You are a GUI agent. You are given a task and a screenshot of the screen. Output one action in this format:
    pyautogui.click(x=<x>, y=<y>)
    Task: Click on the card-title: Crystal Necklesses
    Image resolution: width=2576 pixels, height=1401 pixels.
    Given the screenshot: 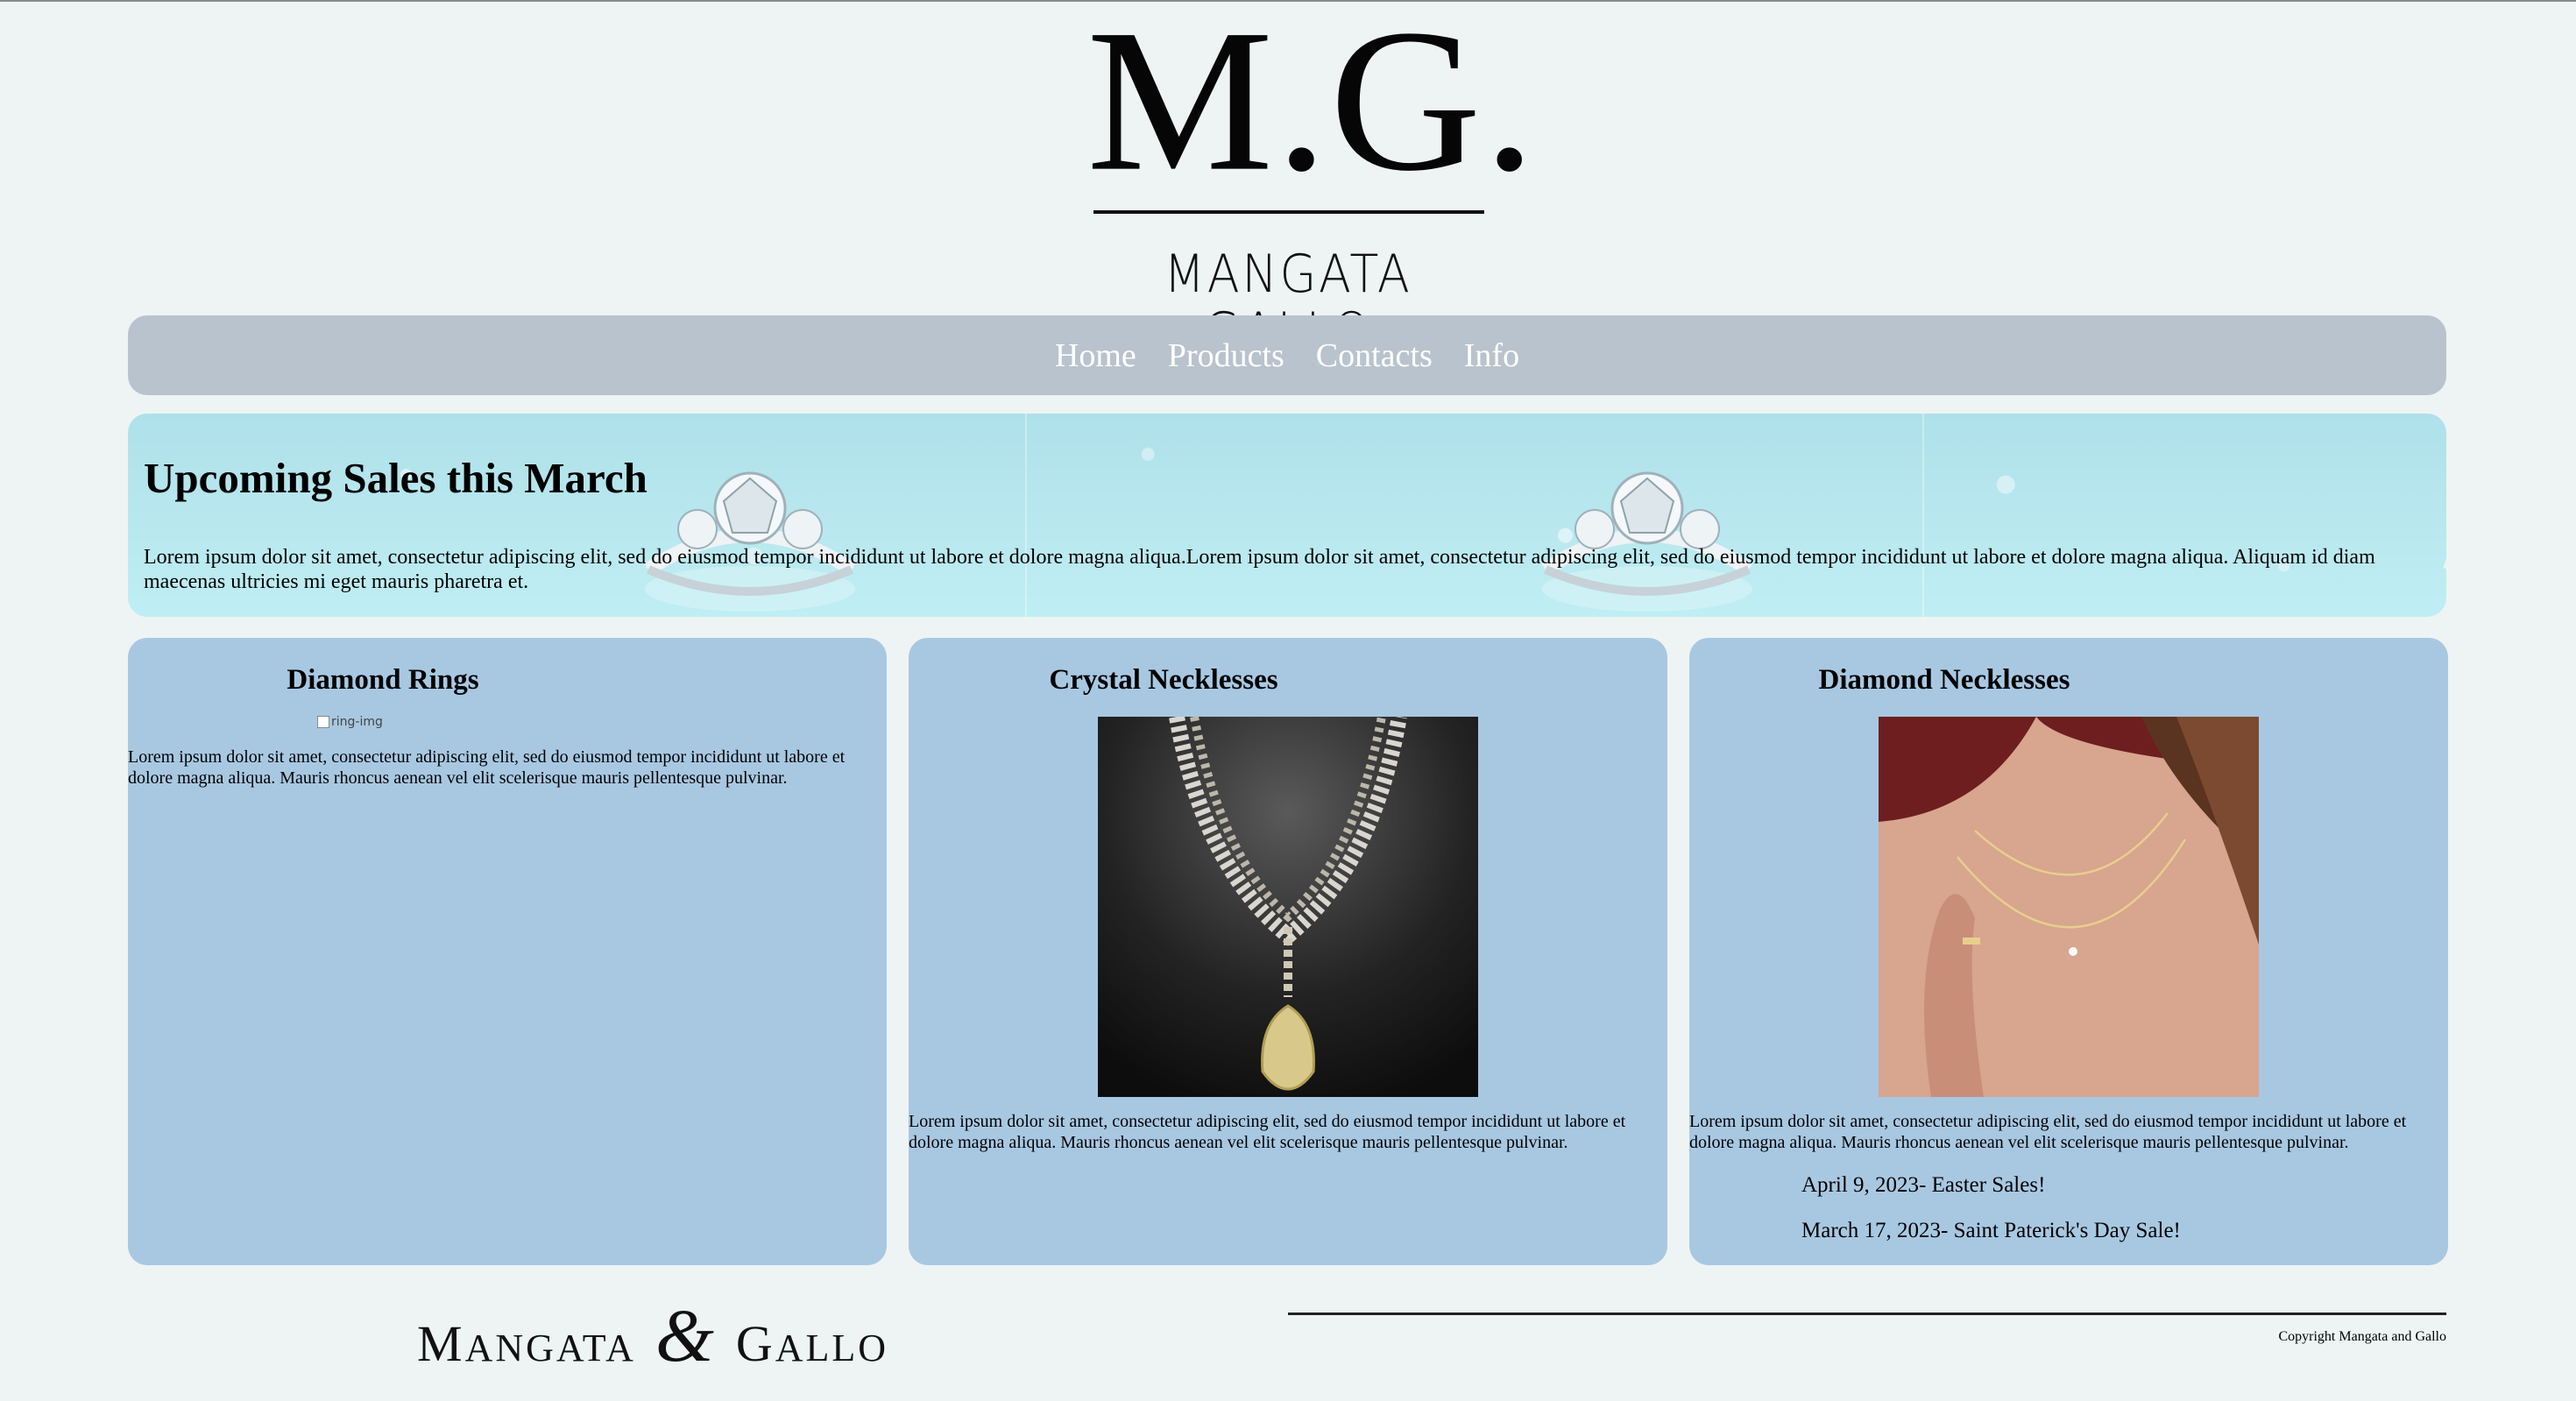 What is the action you would take?
    pyautogui.click(x=1163, y=680)
    